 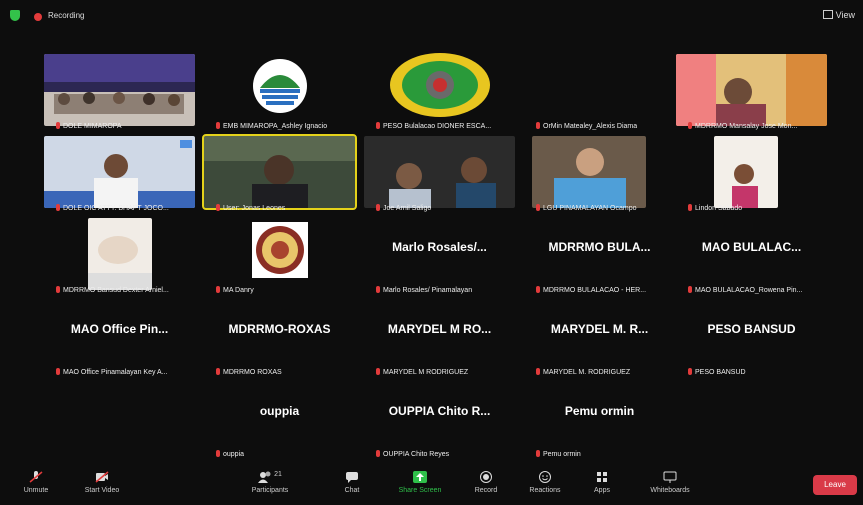 I want to click on participant-display-name: ouppia, so click(x=279, y=411).